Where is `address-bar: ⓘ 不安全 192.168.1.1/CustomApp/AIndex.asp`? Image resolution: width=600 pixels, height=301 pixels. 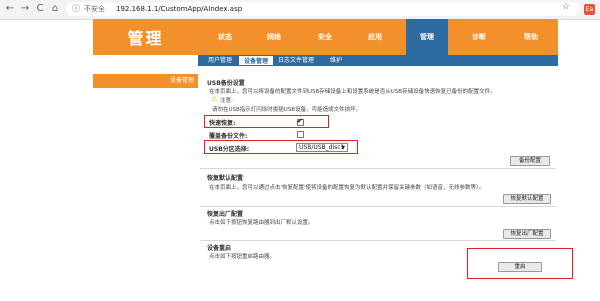
address-bar: ⓘ 不安全 192.168.1.1/CustomApp/AIndex.asp is located at coordinates (323, 9).